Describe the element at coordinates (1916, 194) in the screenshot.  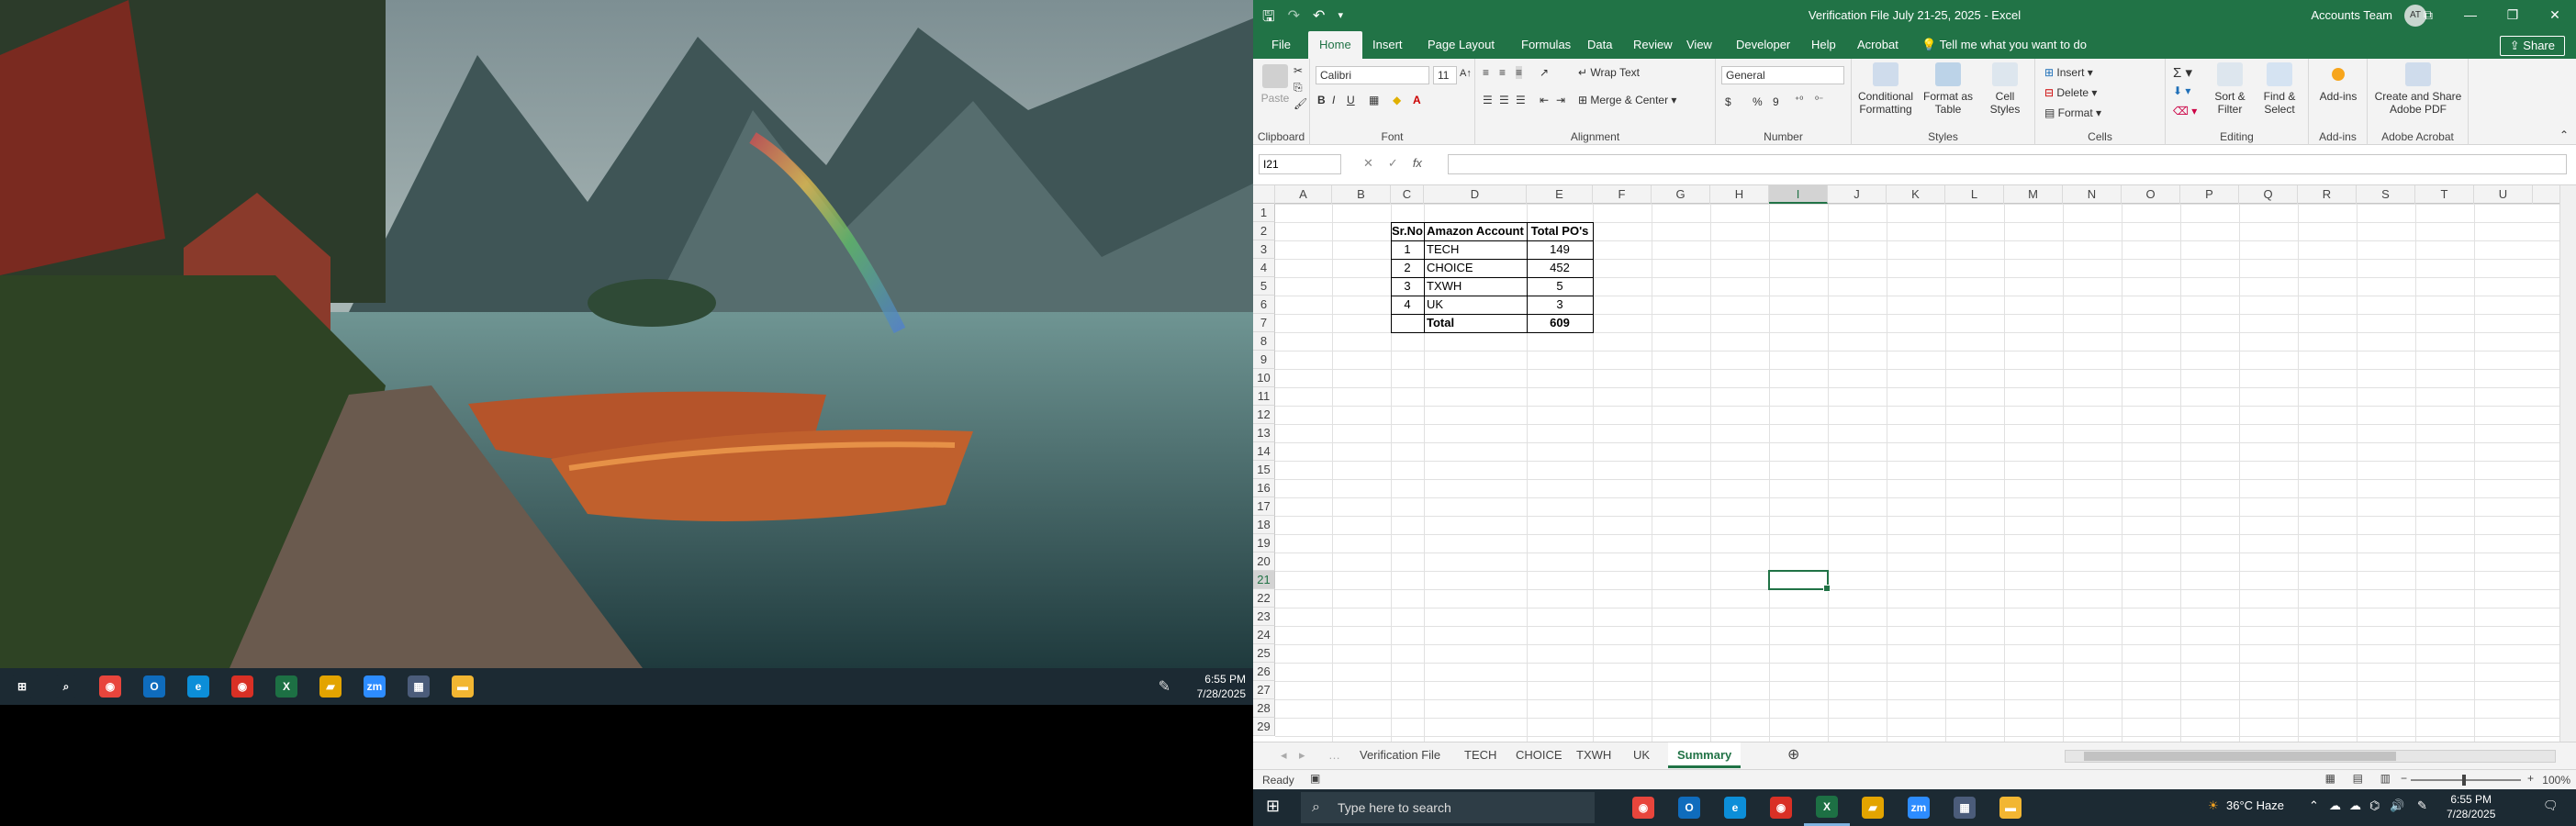
I see `column-header-k: K` at that location.